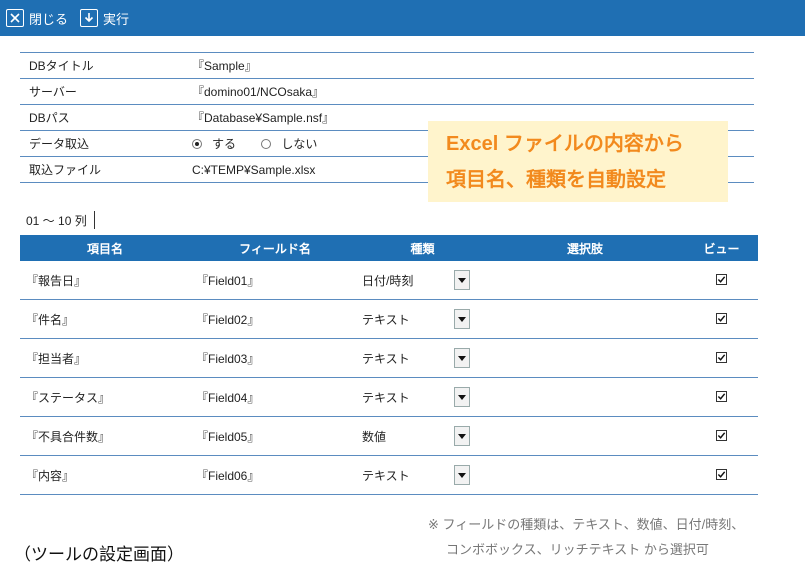 The image size is (805, 575). I want to click on run-button: 実行, so click(104, 18).